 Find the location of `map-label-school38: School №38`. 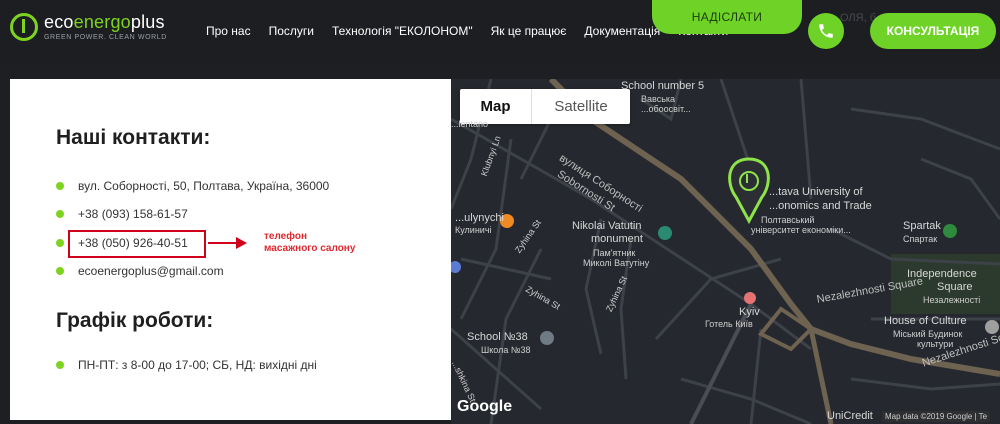

map-label-school38: School №38 is located at coordinates (497, 337).